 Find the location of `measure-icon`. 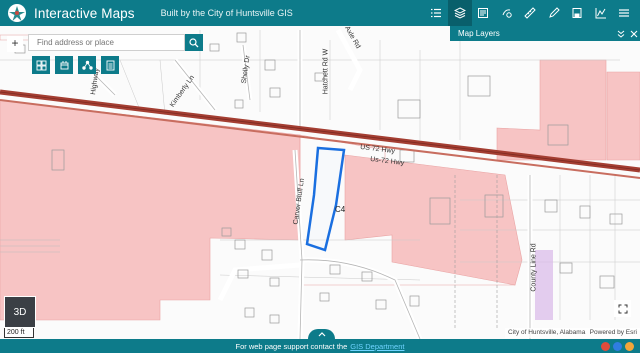

measure-icon is located at coordinates (531, 13).